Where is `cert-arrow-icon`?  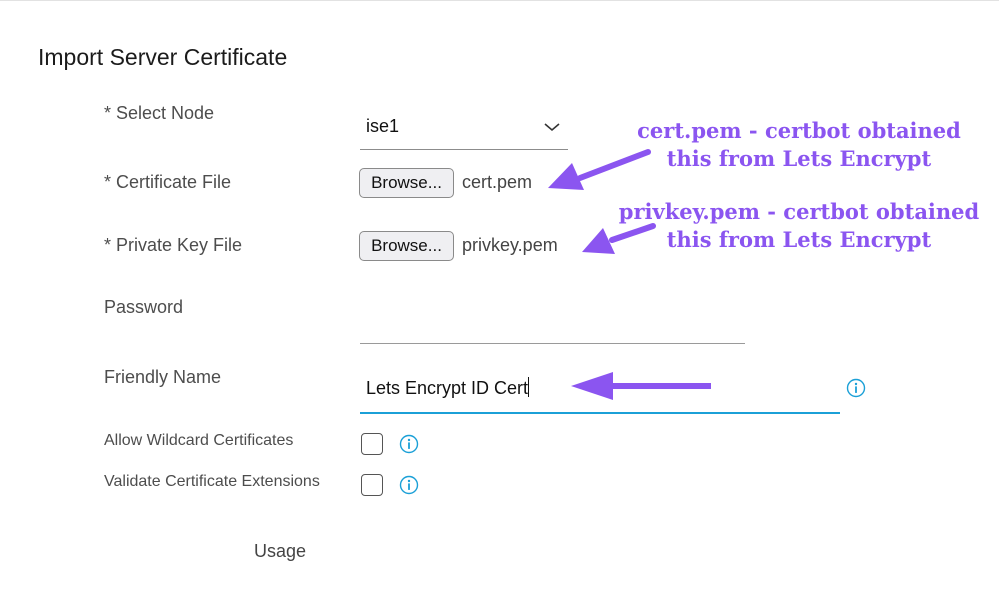
cert-arrow-icon is located at coordinates (599, 169).